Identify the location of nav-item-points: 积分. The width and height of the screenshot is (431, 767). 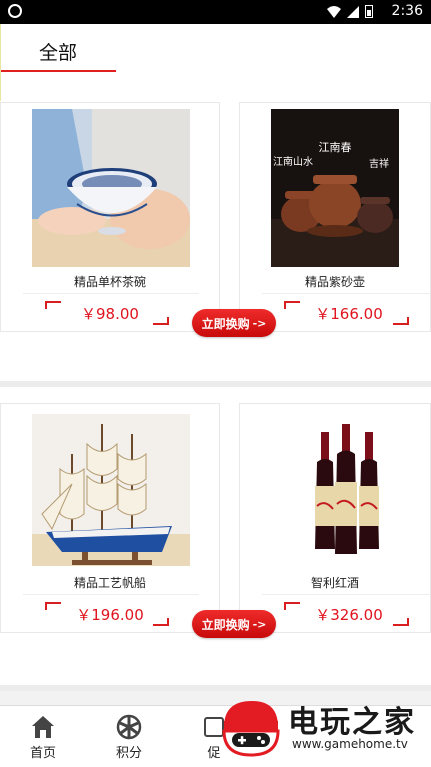
(129, 737).